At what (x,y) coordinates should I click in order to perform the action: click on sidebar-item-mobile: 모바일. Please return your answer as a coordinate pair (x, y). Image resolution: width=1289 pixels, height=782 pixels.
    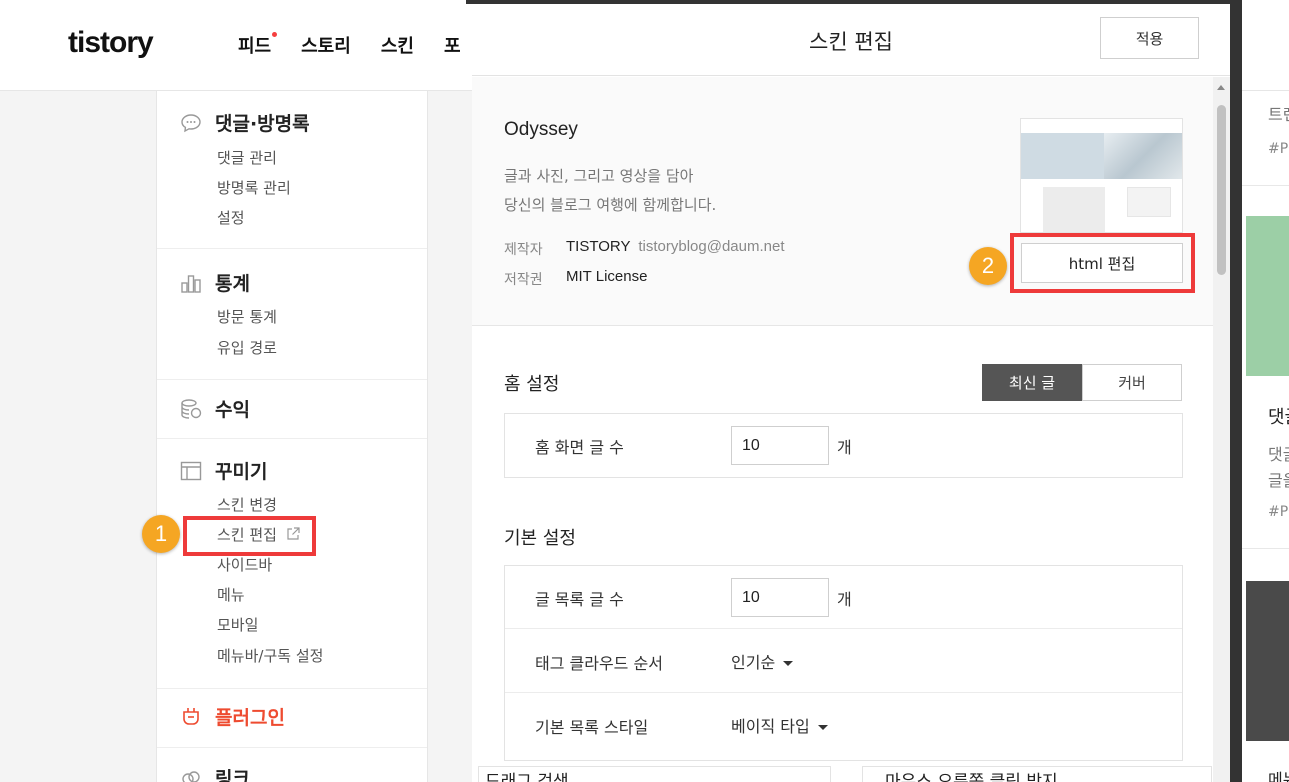
    Looking at the image, I should click on (237, 624).